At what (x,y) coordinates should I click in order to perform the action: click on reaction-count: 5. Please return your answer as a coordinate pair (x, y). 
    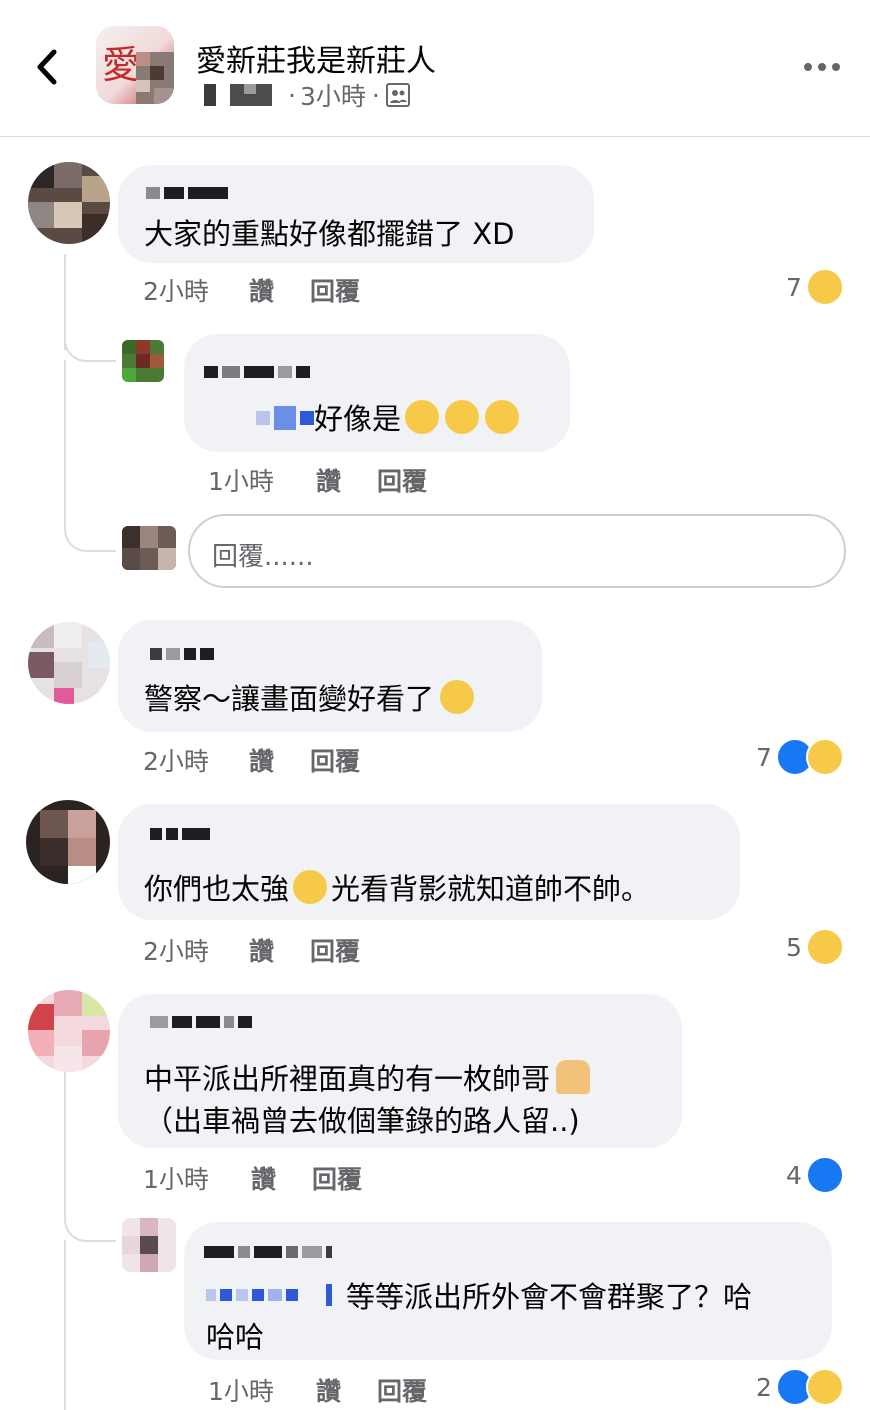
    Looking at the image, I should click on (794, 947).